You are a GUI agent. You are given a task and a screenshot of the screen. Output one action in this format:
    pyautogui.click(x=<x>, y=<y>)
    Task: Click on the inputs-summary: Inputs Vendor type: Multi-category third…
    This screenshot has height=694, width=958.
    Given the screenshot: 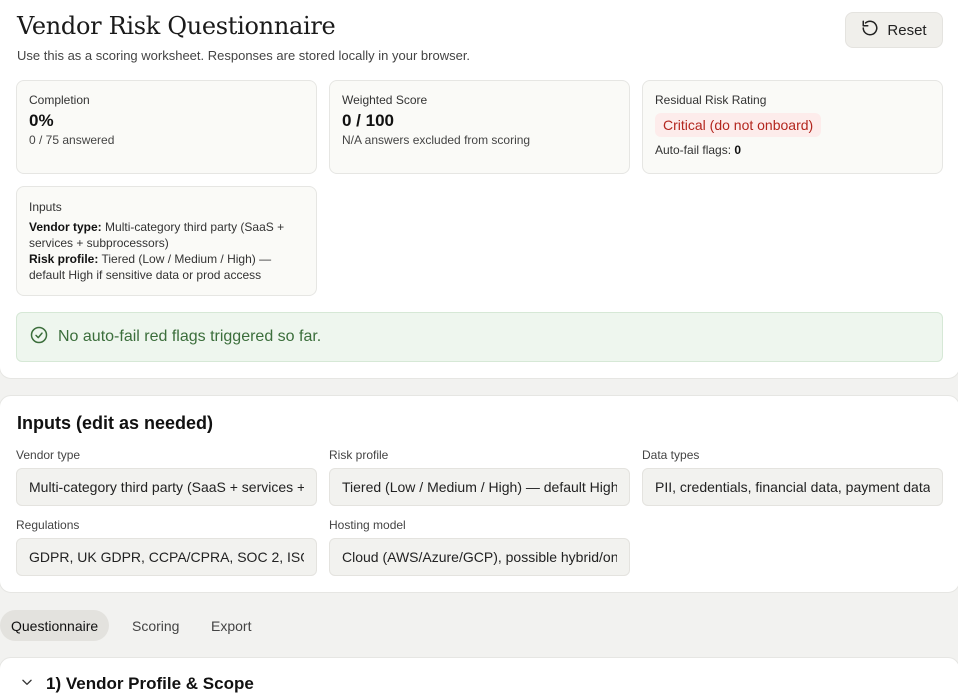 What is the action you would take?
    pyautogui.click(x=166, y=241)
    